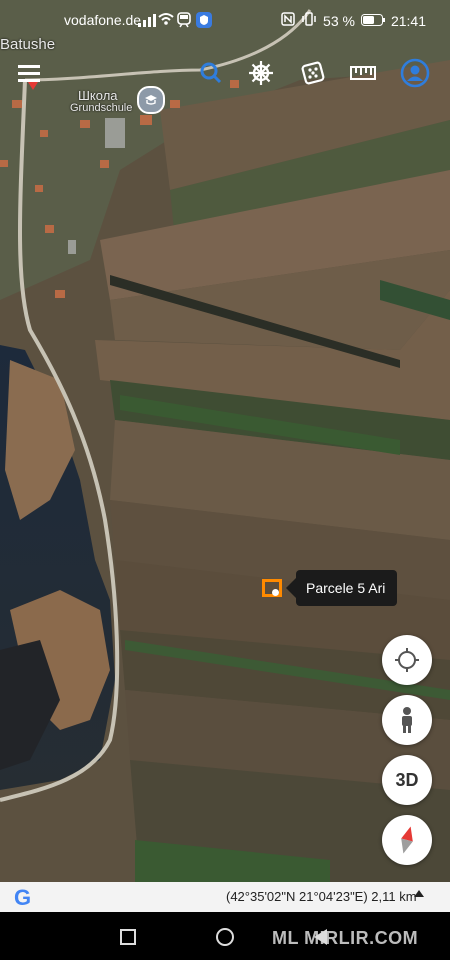 The image size is (450, 960). I want to click on vibrate-icon, so click(309, 20).